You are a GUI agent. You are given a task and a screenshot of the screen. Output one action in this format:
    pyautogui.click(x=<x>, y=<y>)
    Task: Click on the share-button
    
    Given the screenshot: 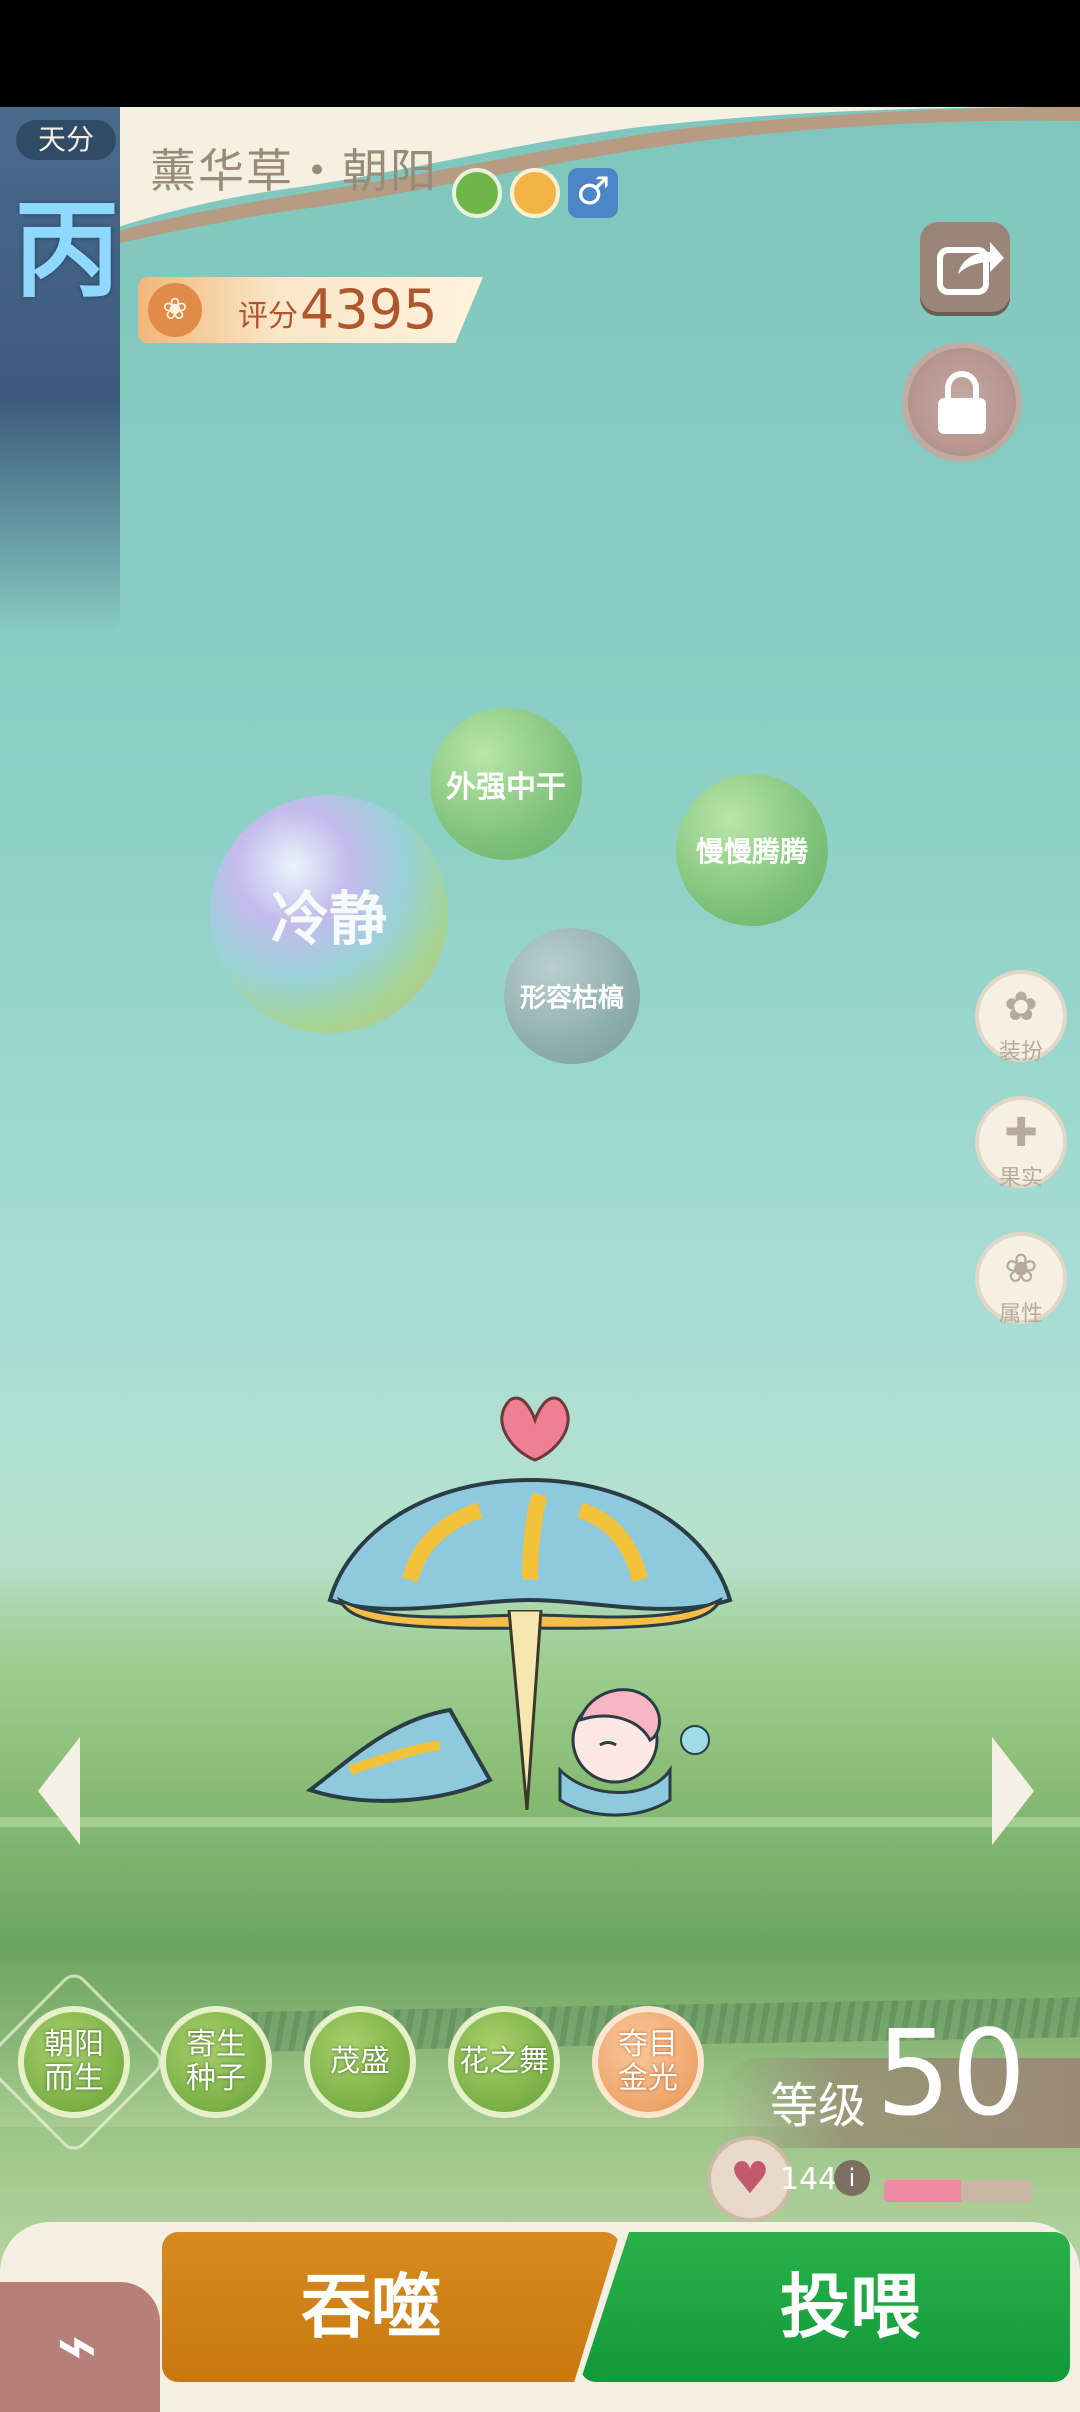 What is the action you would take?
    pyautogui.click(x=965, y=267)
    